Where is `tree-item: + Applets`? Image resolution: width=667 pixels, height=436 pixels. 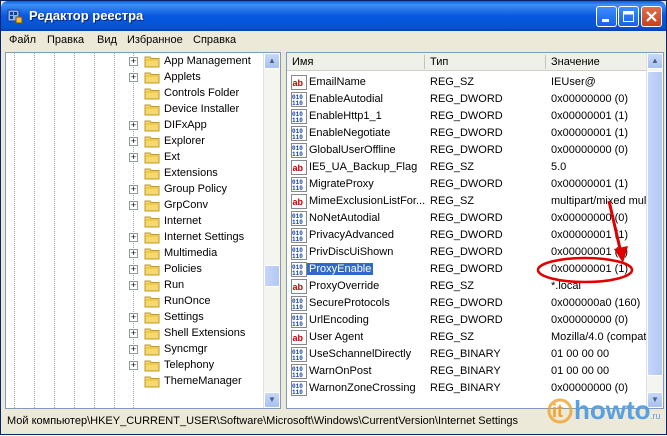
tree-item: + Applets is located at coordinates (135, 78).